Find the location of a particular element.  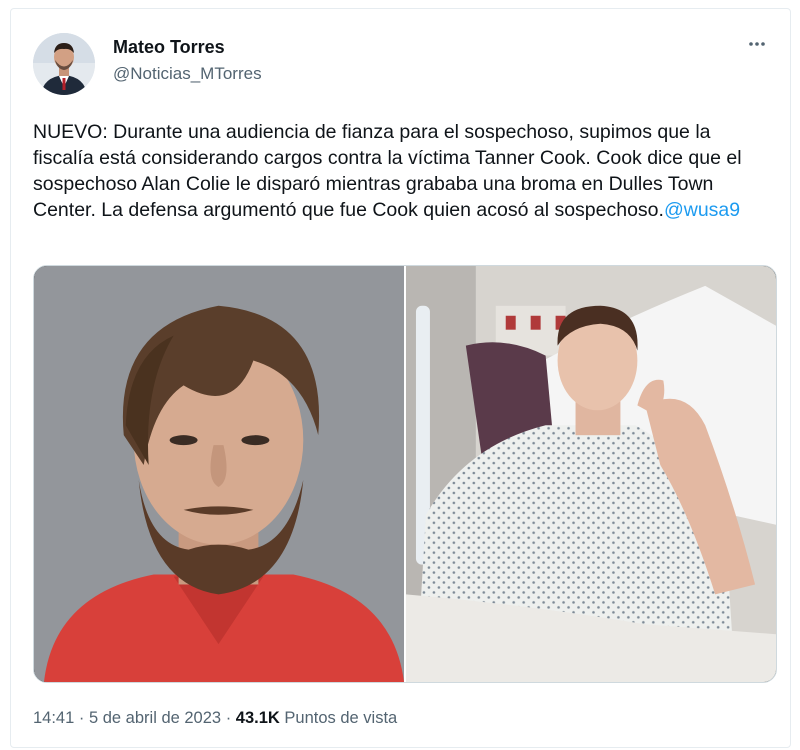

views-label: Puntos de vista is located at coordinates (341, 718).